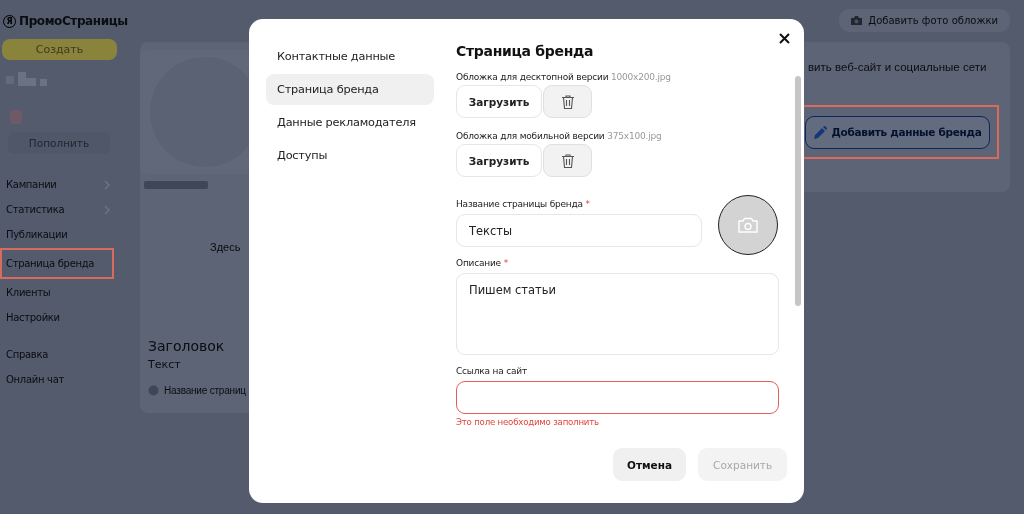 This screenshot has height=514, width=1024. What do you see at coordinates (563, 77) in the screenshot?
I see `field-label: Обложка для десктопной версии 1000x200.jpg` at bounding box center [563, 77].